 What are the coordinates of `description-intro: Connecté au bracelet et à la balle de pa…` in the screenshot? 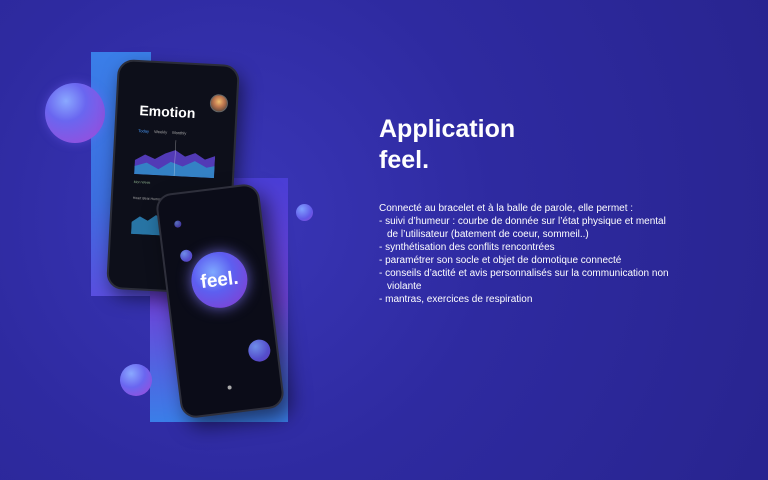 It's located at (506, 208).